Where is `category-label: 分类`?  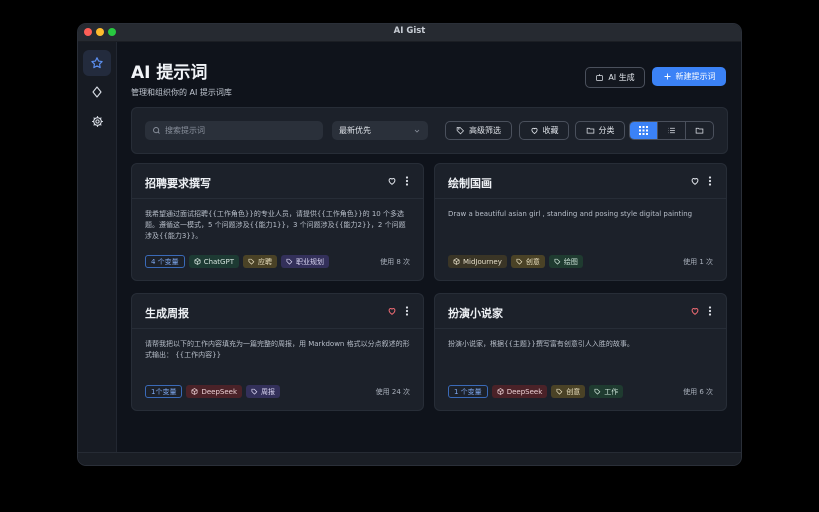 category-label: 分类 is located at coordinates (606, 130).